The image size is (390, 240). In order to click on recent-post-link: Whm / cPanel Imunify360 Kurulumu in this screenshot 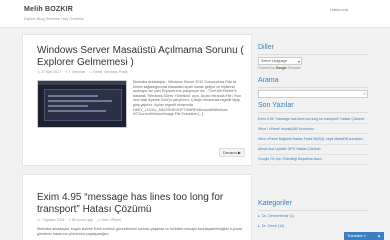, I will do `click(313, 129)`.